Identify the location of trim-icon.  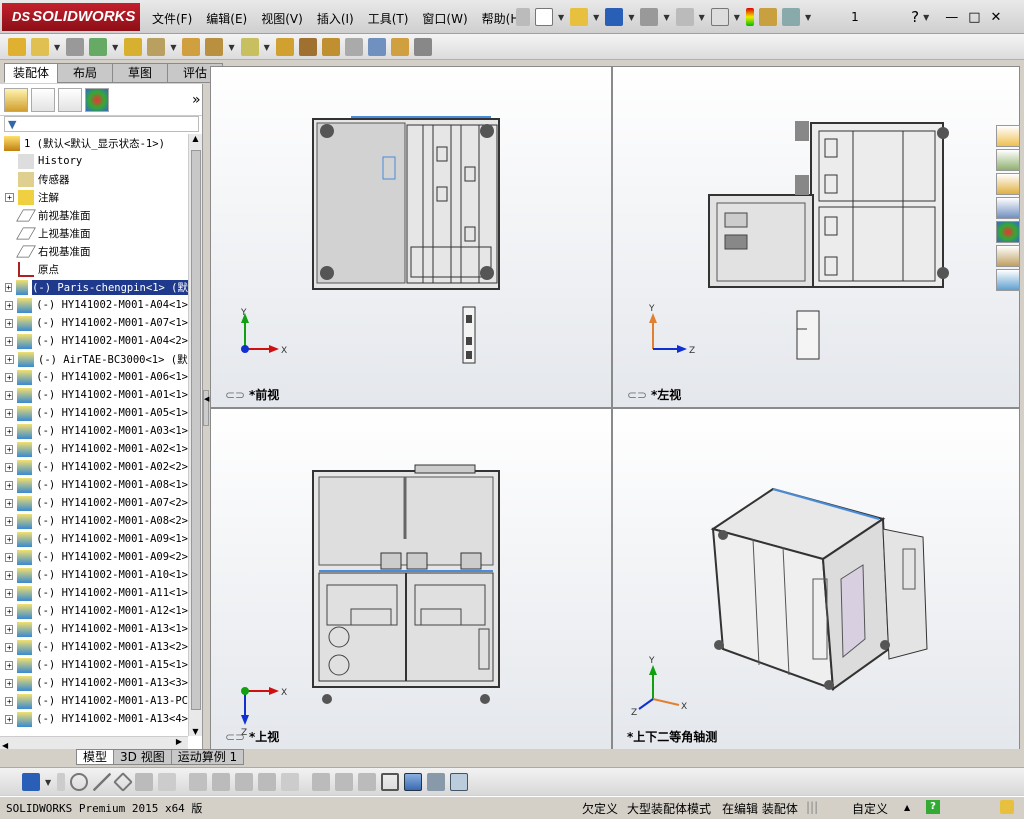
(144, 782).